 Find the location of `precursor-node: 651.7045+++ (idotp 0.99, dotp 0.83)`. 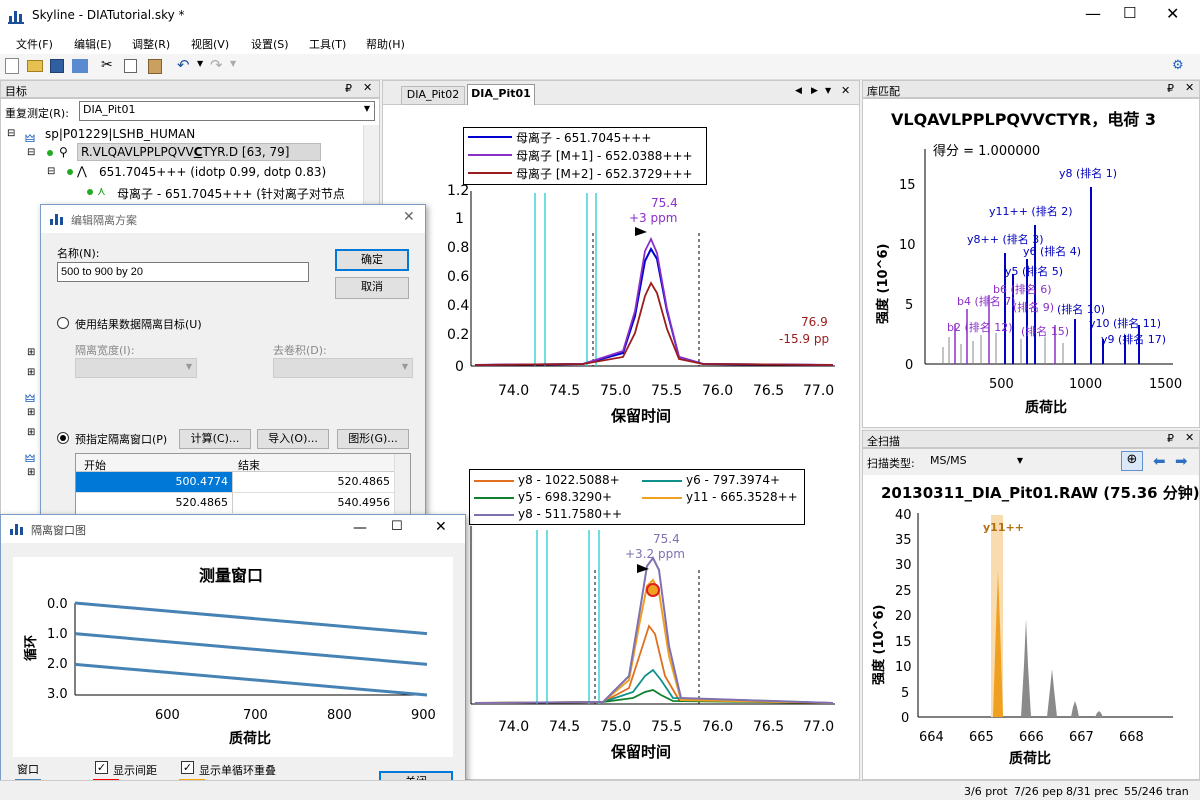

precursor-node: 651.7045+++ (idotp 0.99, dotp 0.83) is located at coordinates (212, 172).